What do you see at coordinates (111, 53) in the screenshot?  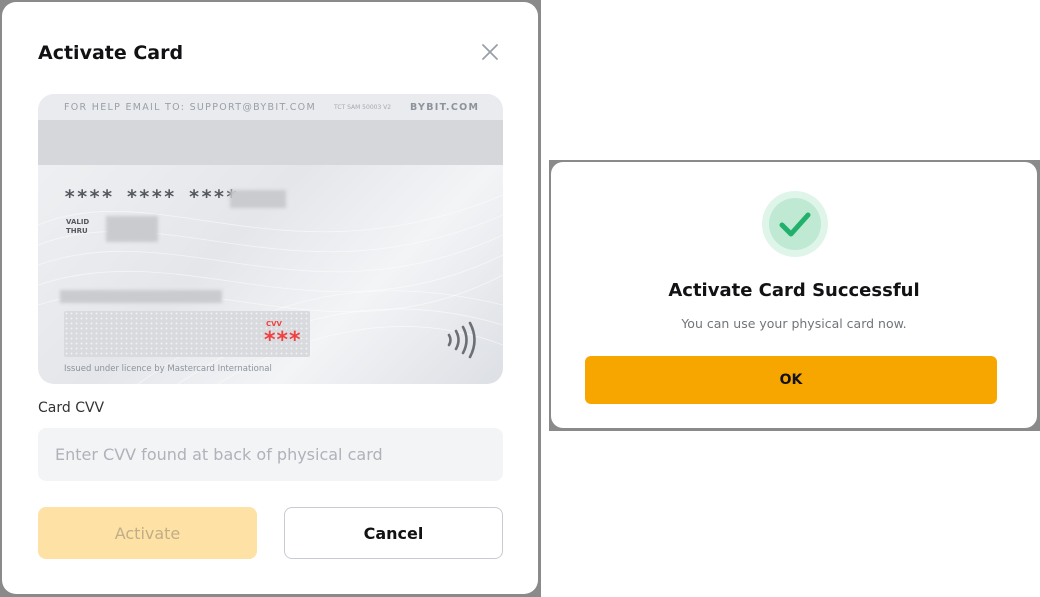 I see `modal-title: Activate Card` at bounding box center [111, 53].